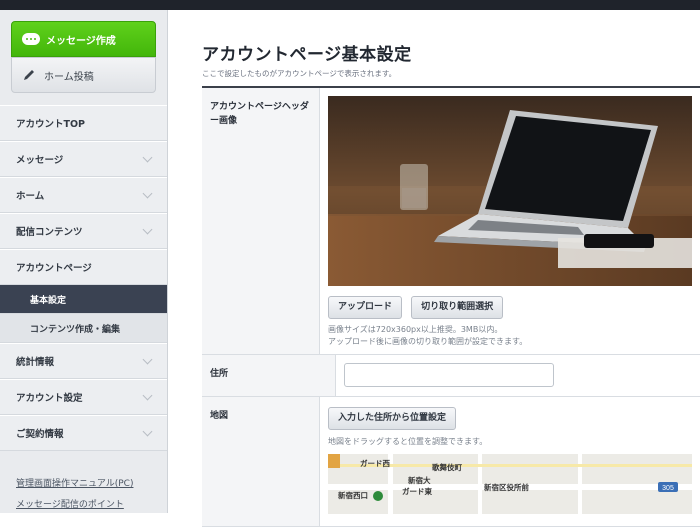 The height and width of the screenshot is (527, 700). What do you see at coordinates (353, 495) in the screenshot?
I see `map-label-nishiguchi: 新宿西口` at bounding box center [353, 495].